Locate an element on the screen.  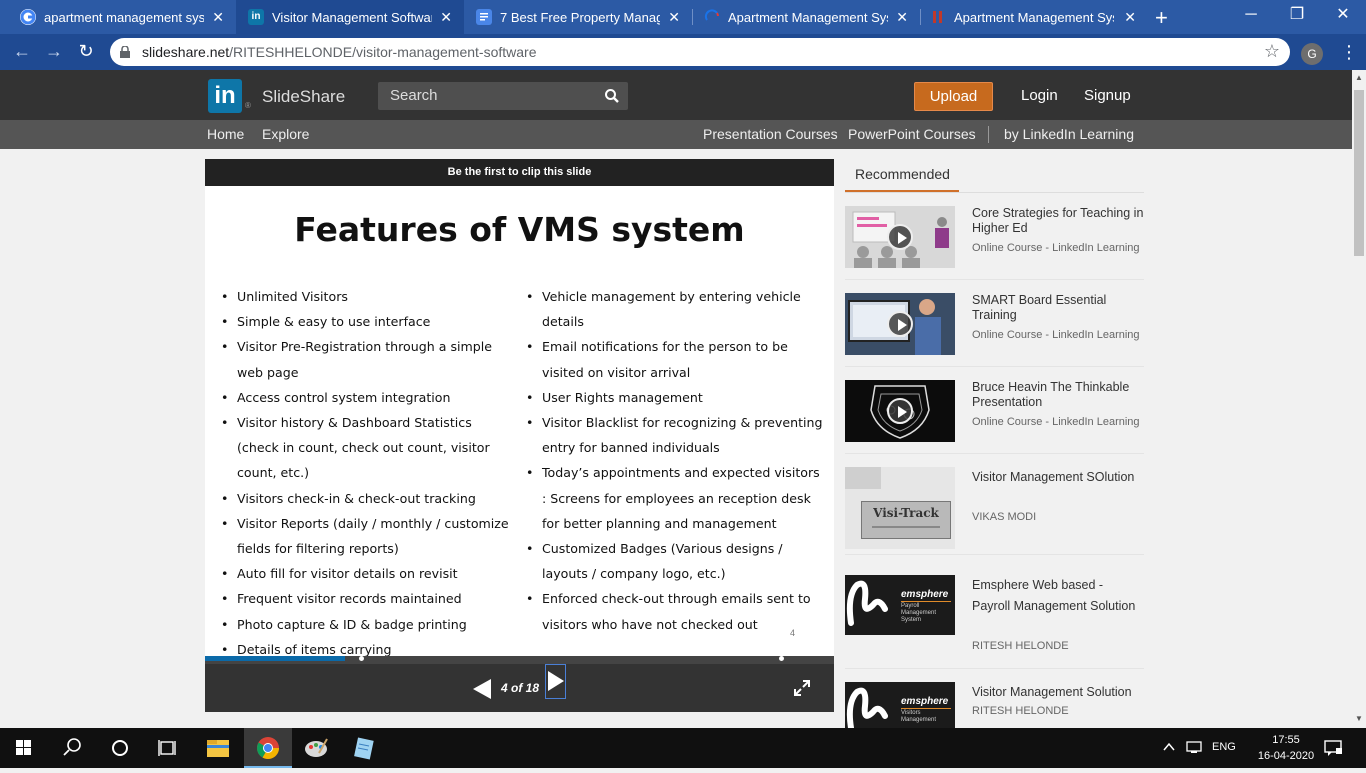
previous-slide-button is located at coordinates (482, 689).